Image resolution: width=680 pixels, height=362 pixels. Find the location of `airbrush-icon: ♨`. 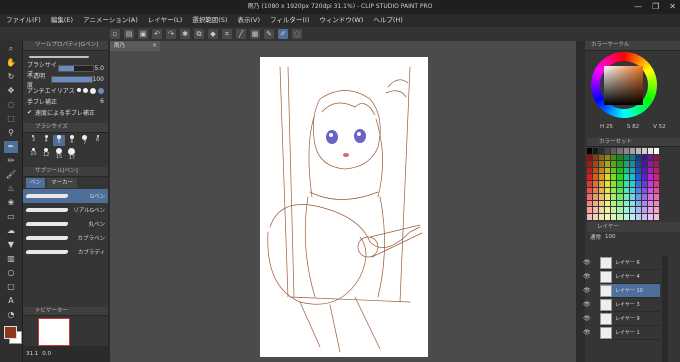

airbrush-icon: ♨ is located at coordinates (11, 189).